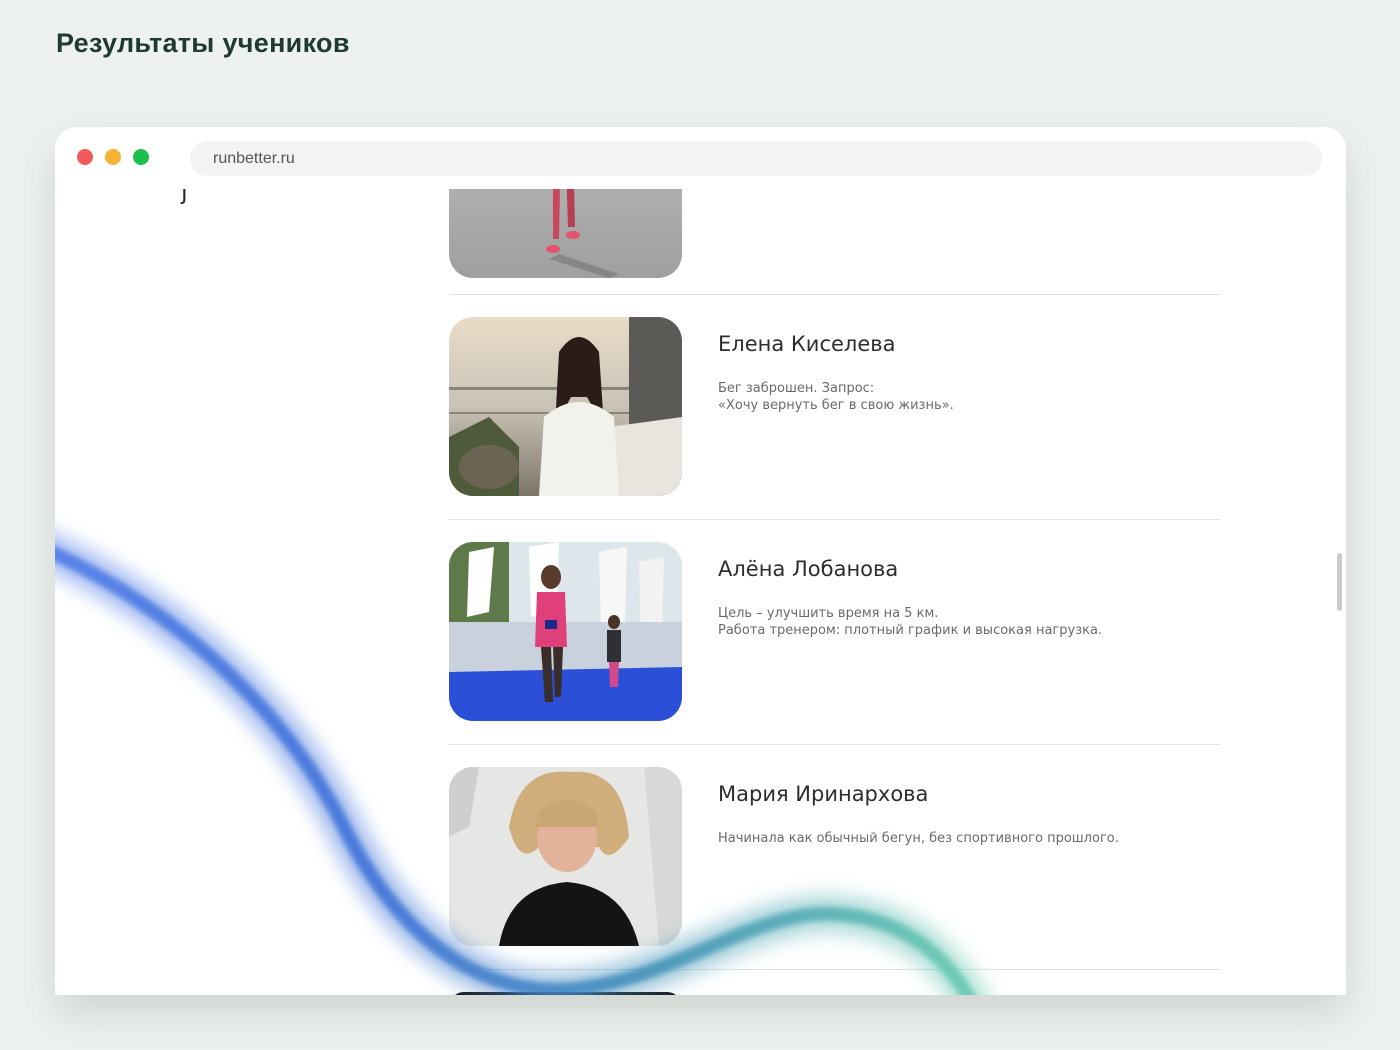  I want to click on student-photo-elena, so click(565, 406).